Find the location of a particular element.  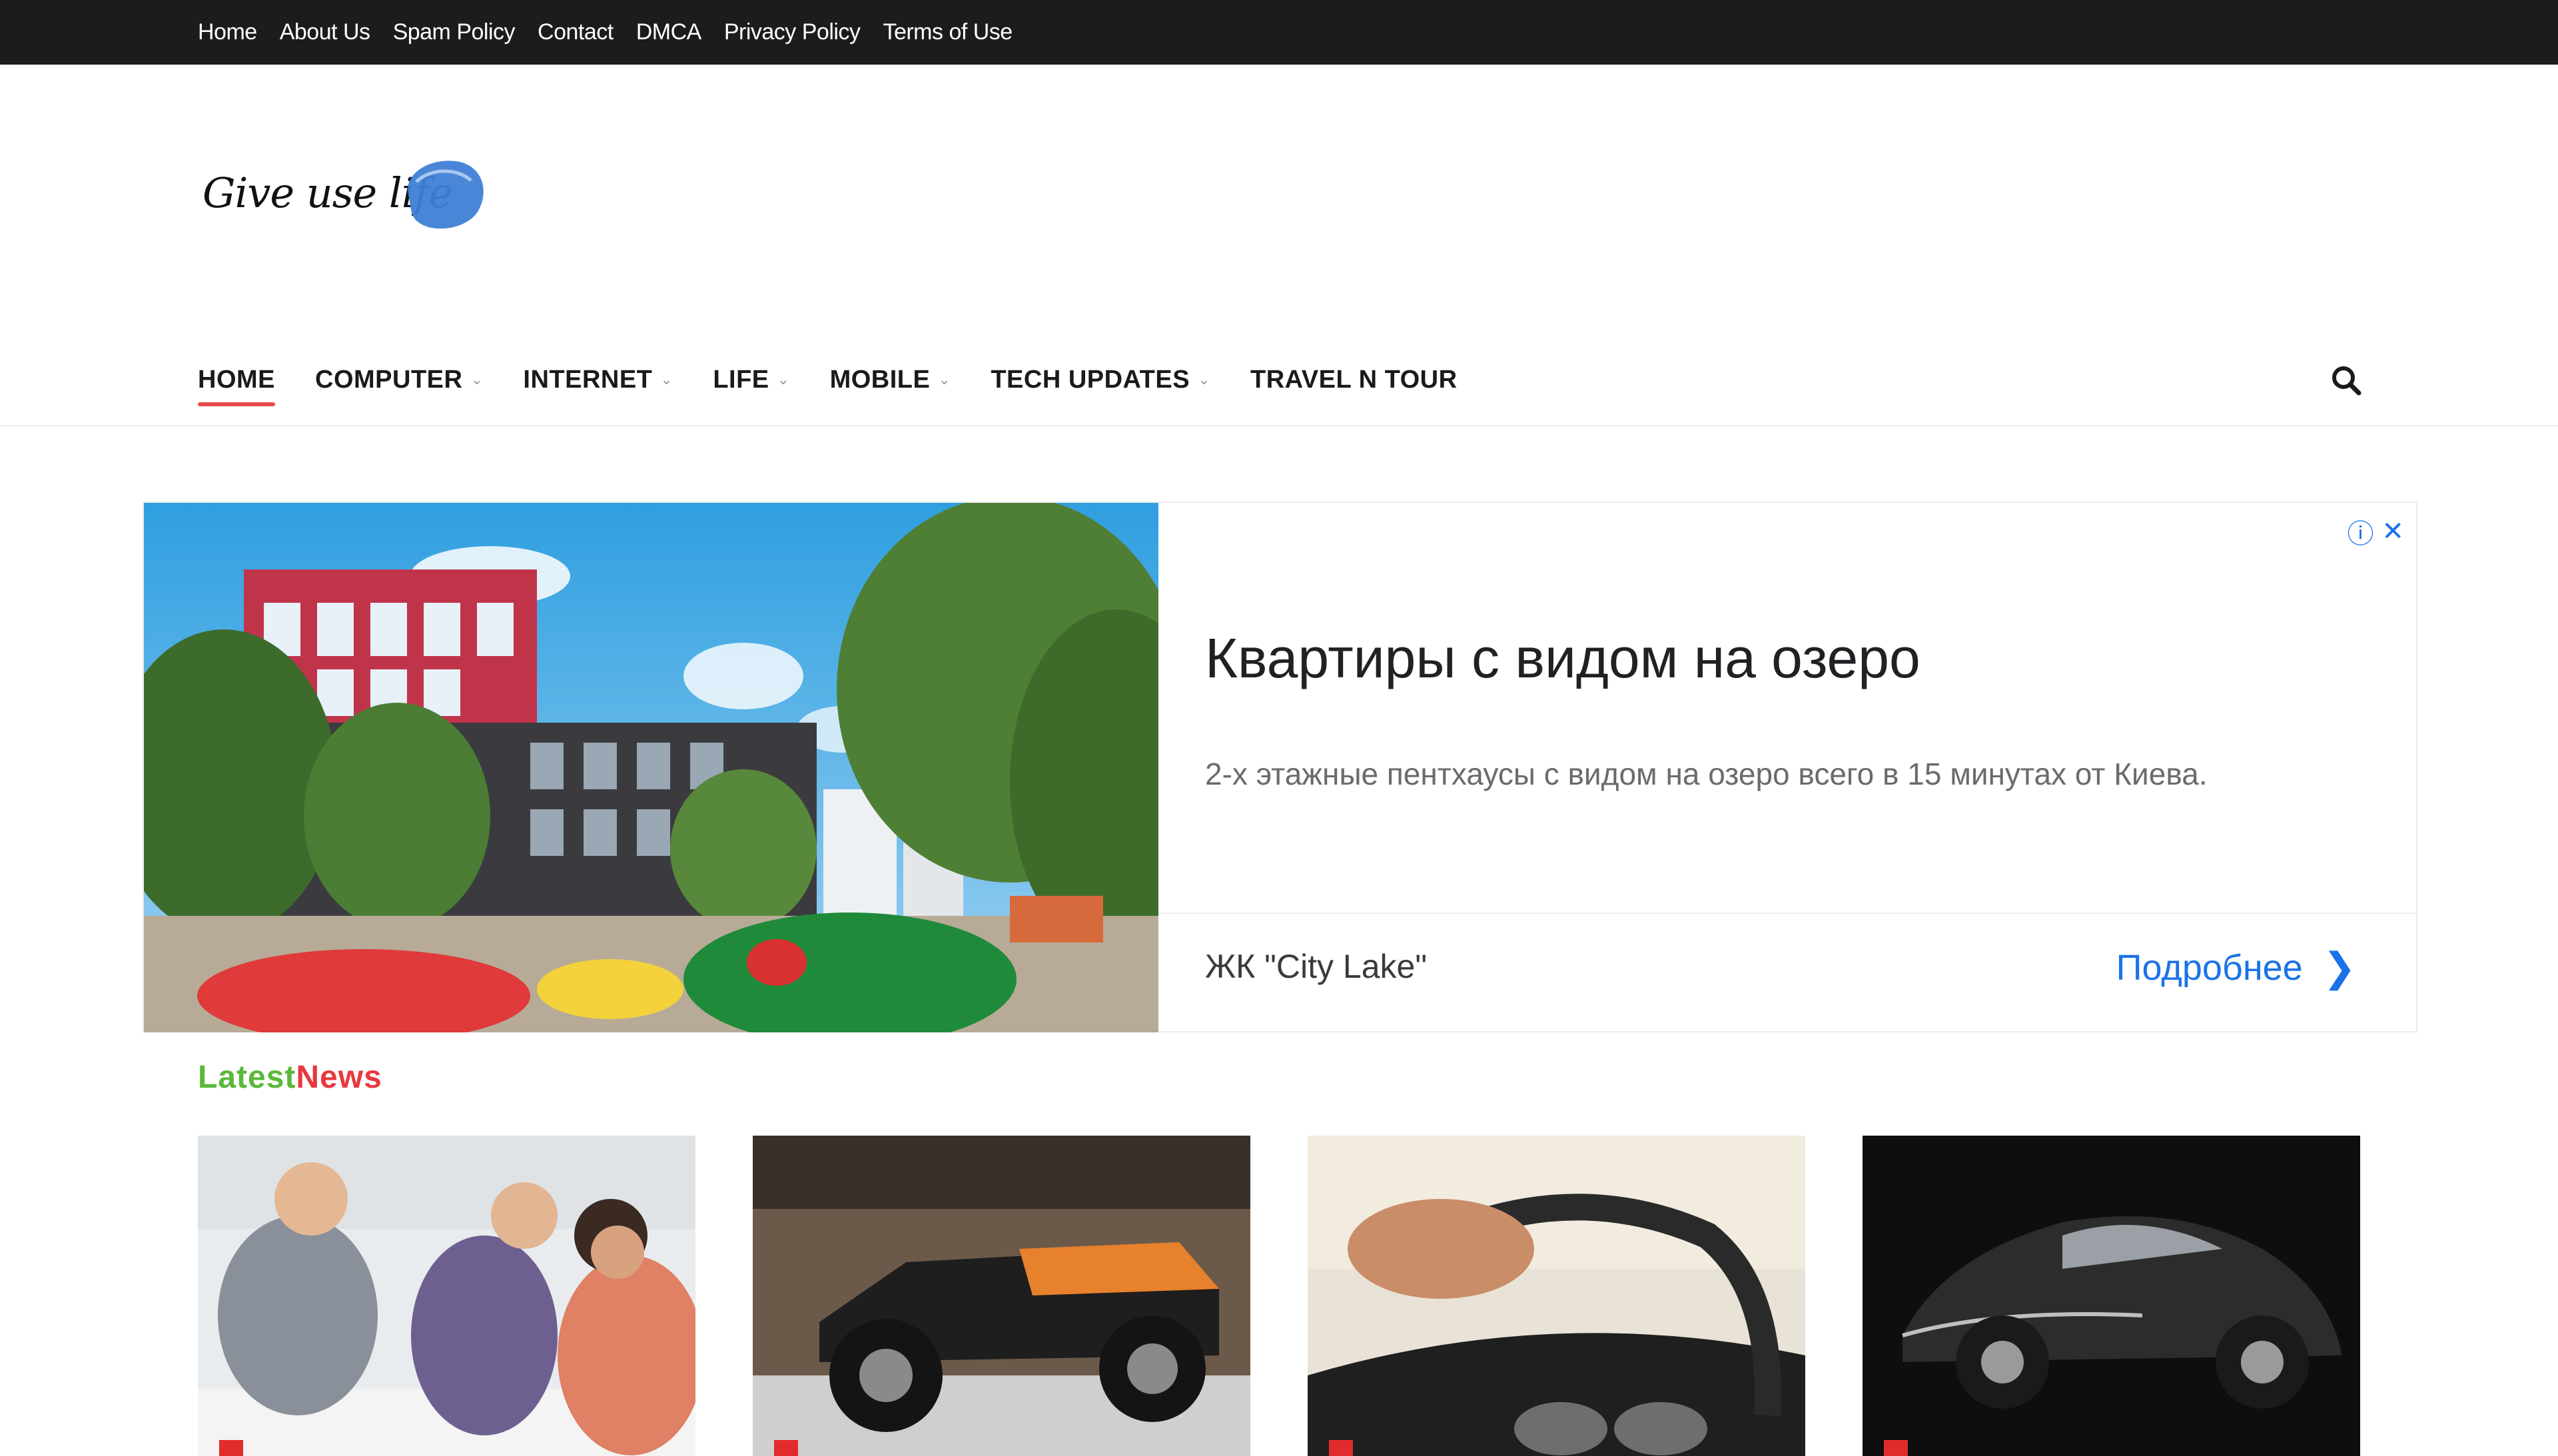

search-icon is located at coordinates (2346, 381).